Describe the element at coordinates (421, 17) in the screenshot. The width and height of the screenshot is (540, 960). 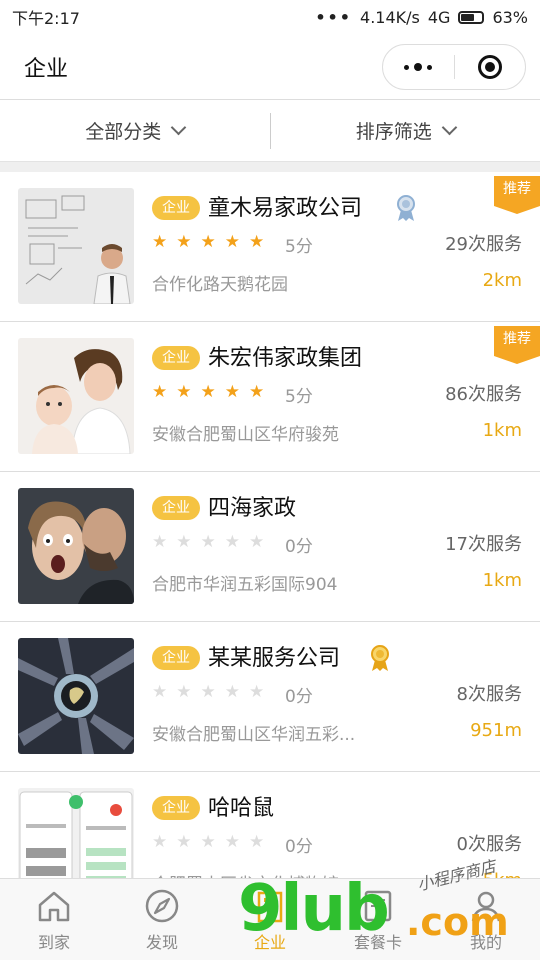
I see `status-indicators: ••• 4.14K/s 4G 63%` at that location.